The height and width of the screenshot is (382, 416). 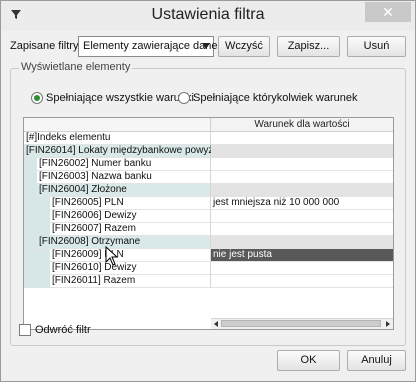 I want to click on scroll-right-icon, so click(x=388, y=324).